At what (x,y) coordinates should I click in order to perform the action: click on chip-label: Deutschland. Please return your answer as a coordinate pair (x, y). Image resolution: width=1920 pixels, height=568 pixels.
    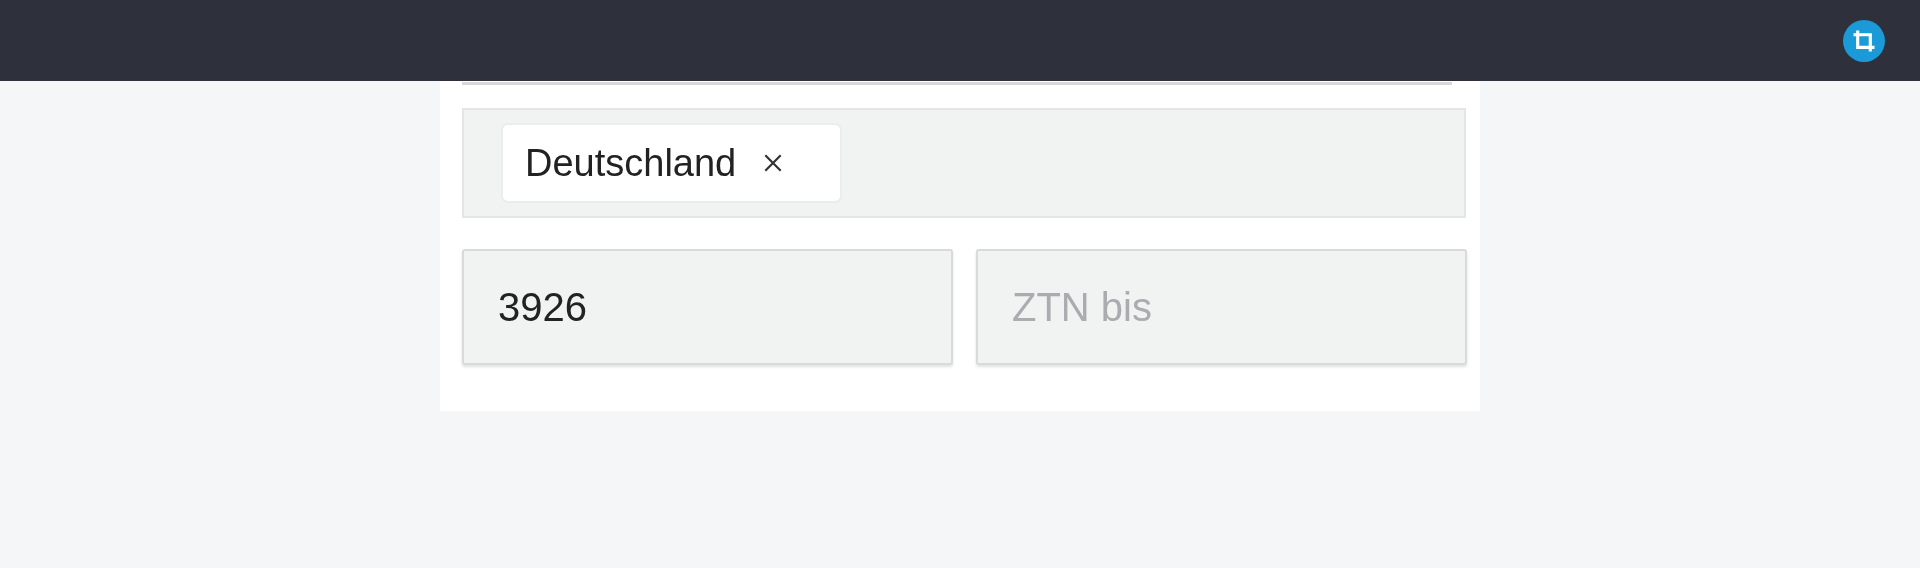
    Looking at the image, I should click on (631, 163).